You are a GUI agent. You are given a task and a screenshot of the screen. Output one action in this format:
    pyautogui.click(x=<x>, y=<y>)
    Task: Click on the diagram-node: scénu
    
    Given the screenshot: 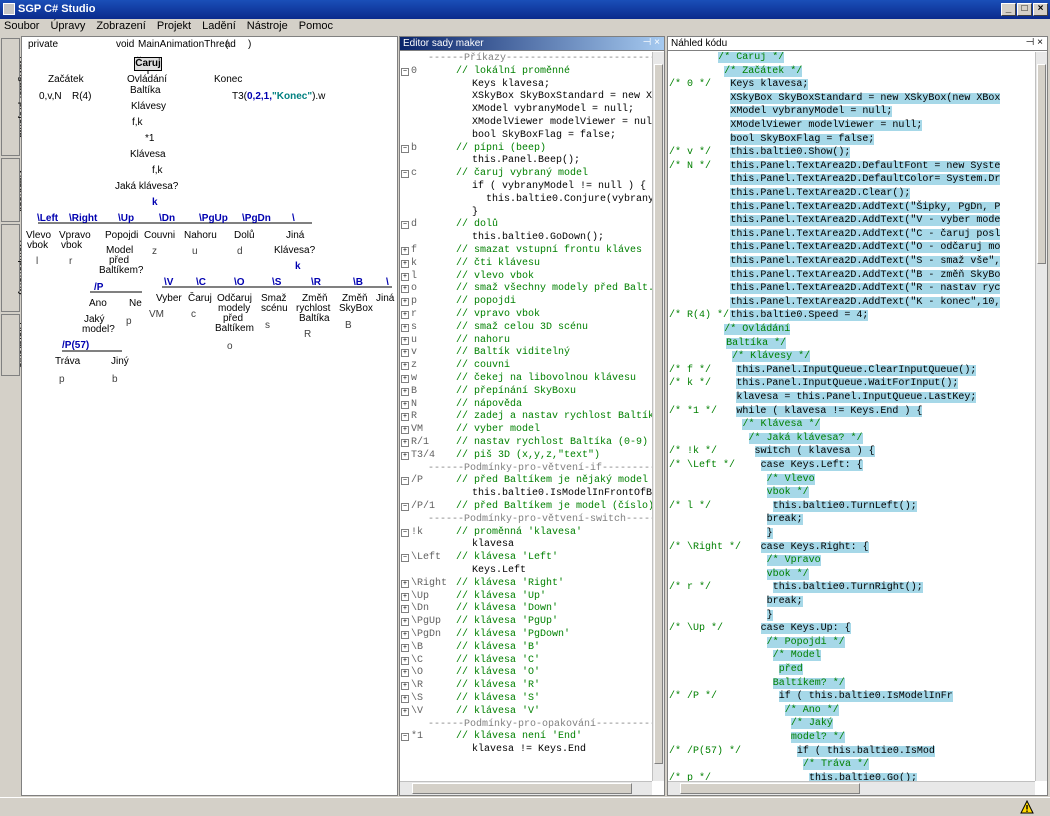 What is the action you would take?
    pyautogui.click(x=274, y=308)
    